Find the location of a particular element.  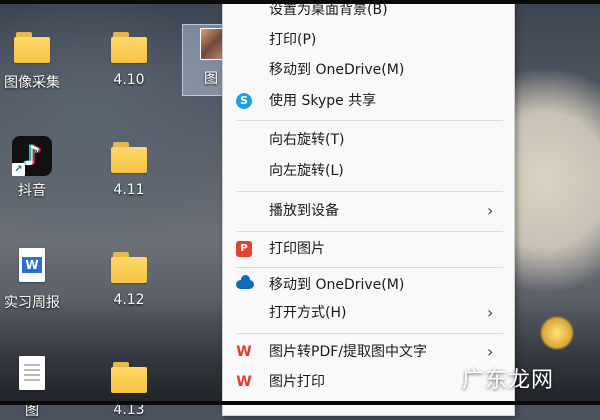

desktop-icon-label: 4.10 is located at coordinates (129, 80).